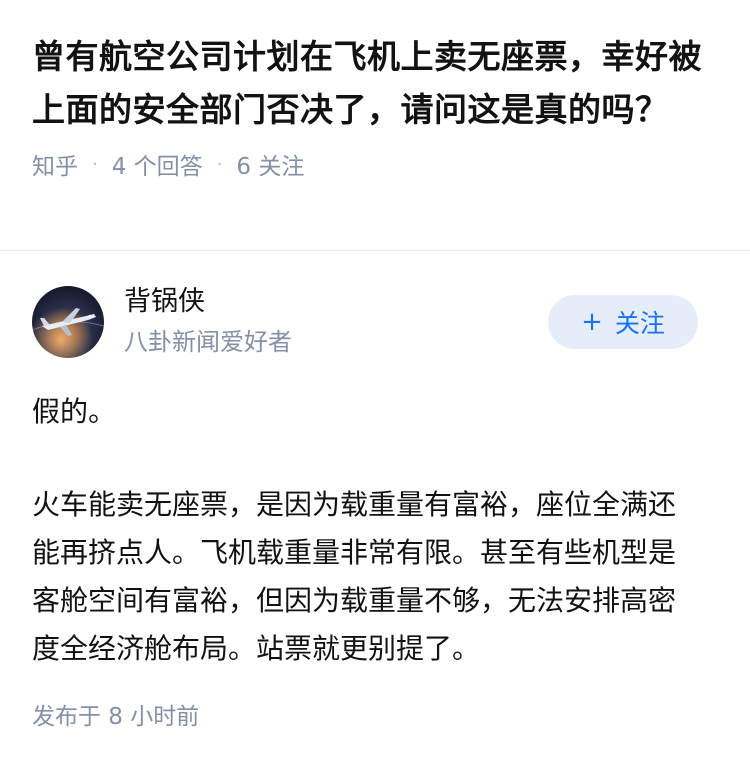 This screenshot has height=768, width=750. I want to click on question-meta: 知乎 · 4 个回答 · 6 关注, so click(375, 164).